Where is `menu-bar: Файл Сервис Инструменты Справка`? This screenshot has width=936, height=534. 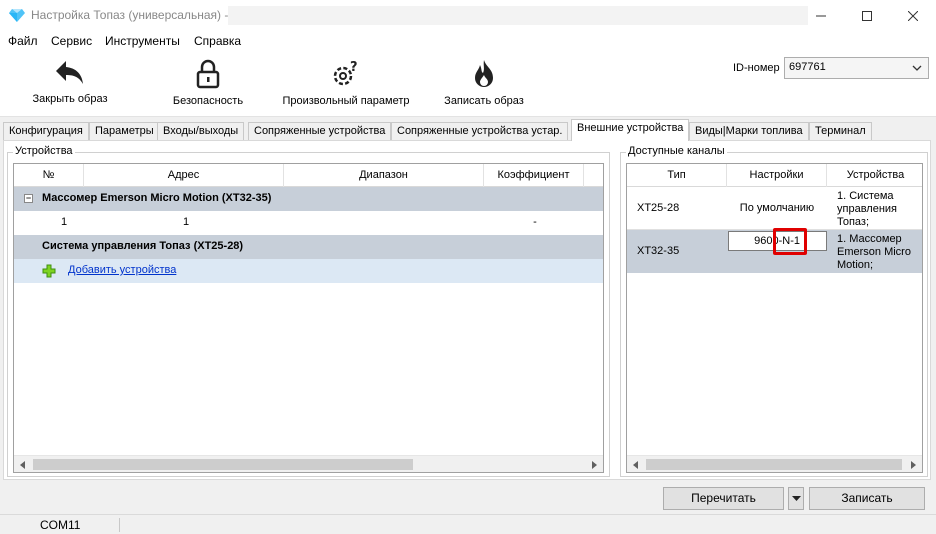
menu-bar: Файл Сервис Инструменты Справка is located at coordinates (468, 41).